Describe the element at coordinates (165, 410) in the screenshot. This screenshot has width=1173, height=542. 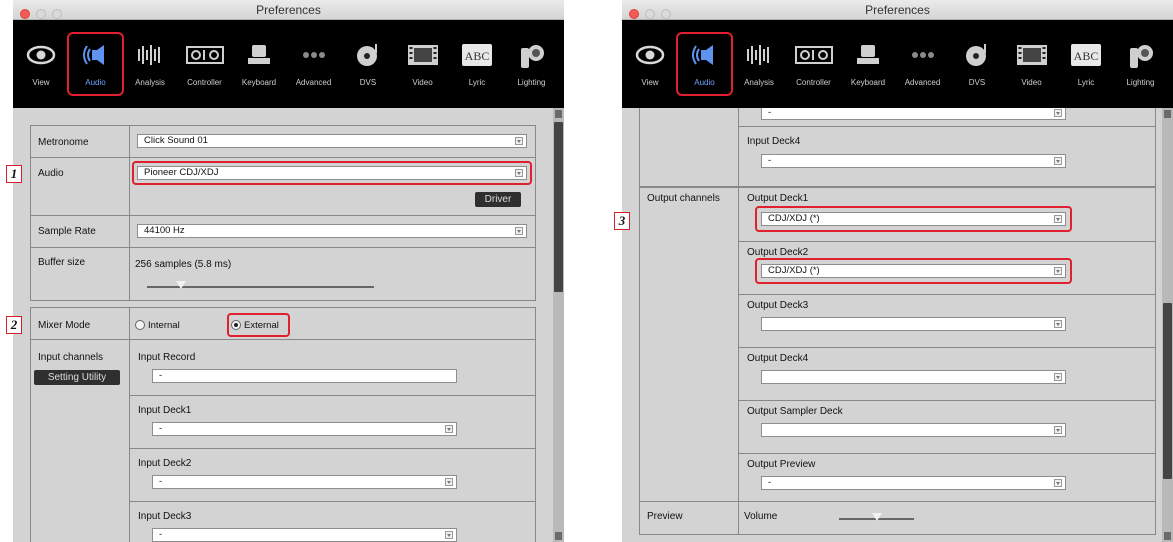
I see `input-deck1-label: Input Deck1` at that location.